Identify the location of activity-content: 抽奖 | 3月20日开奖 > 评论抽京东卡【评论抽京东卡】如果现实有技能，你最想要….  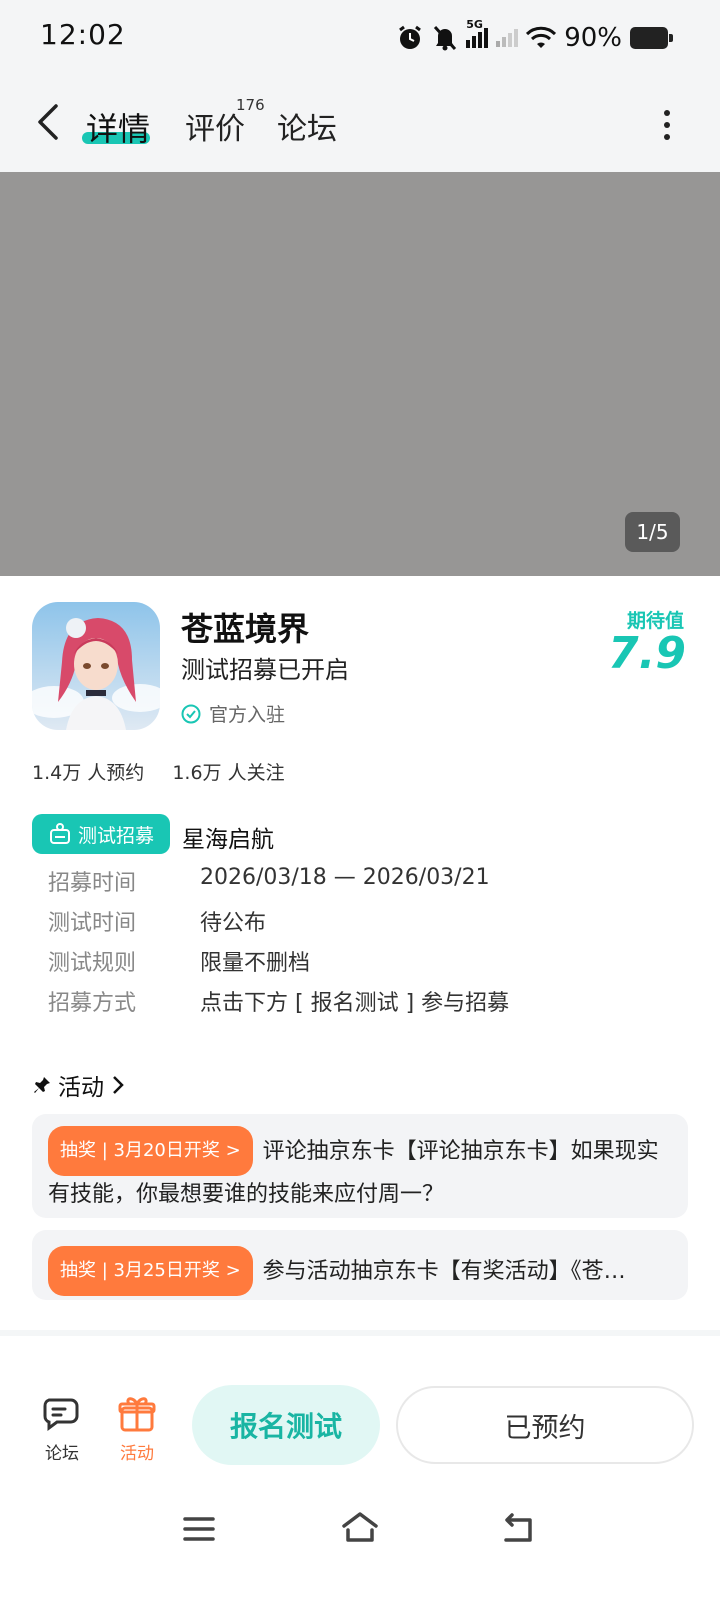
(360, 1170).